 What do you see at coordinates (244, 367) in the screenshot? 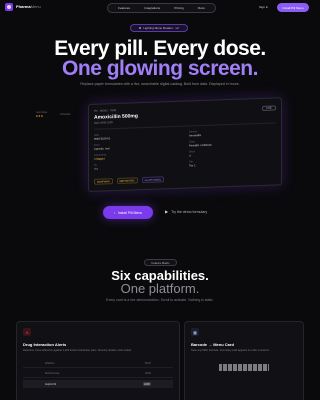
I see `barcode-graphic` at bounding box center [244, 367].